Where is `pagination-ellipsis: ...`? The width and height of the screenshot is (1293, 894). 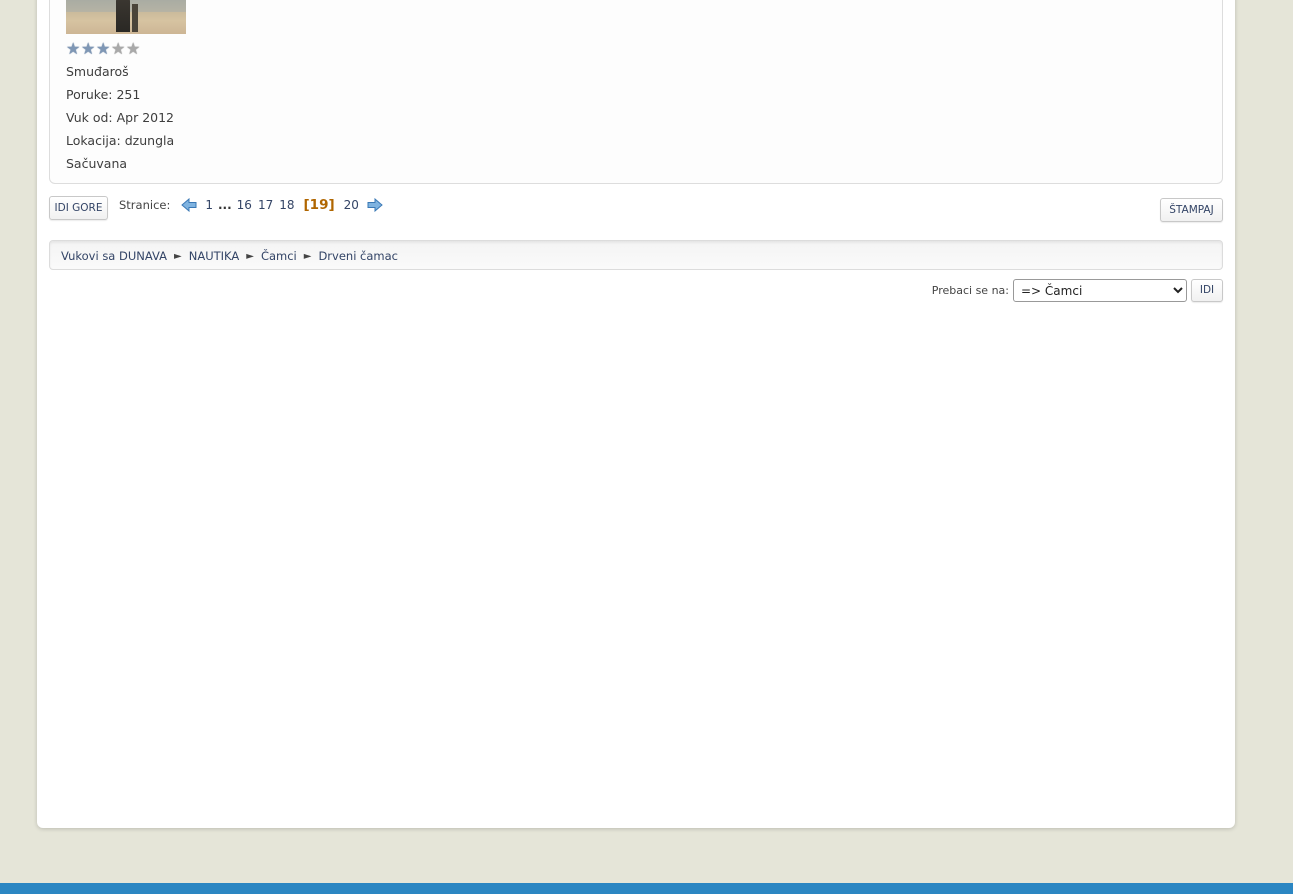 pagination-ellipsis: ... is located at coordinates (224, 205).